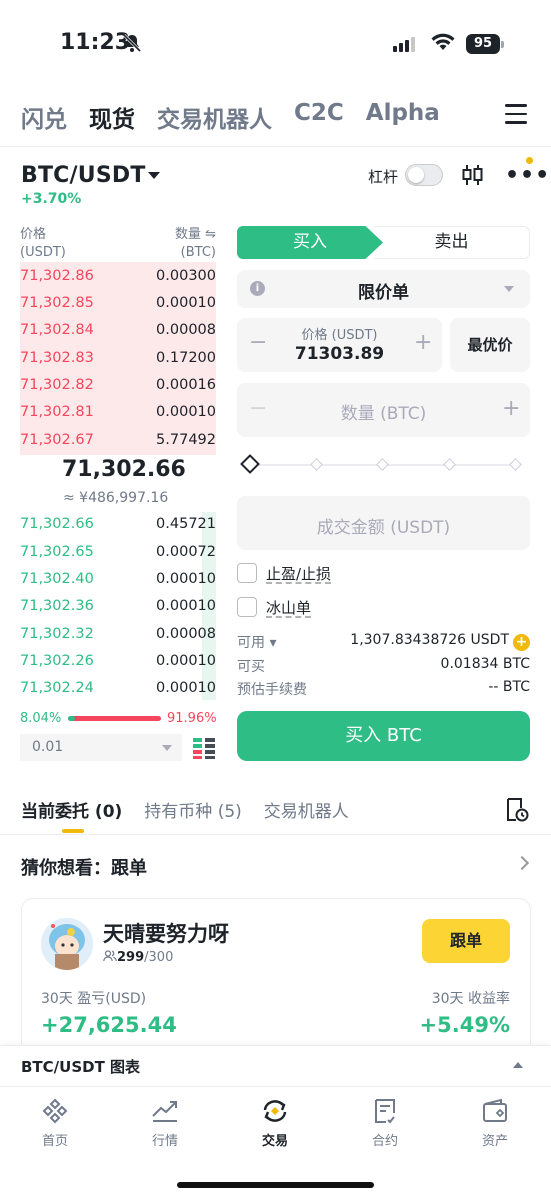 Image resolution: width=551 pixels, height=1200 pixels. What do you see at coordinates (204, 748) in the screenshot?
I see `orderbook-layout-icon` at bounding box center [204, 748].